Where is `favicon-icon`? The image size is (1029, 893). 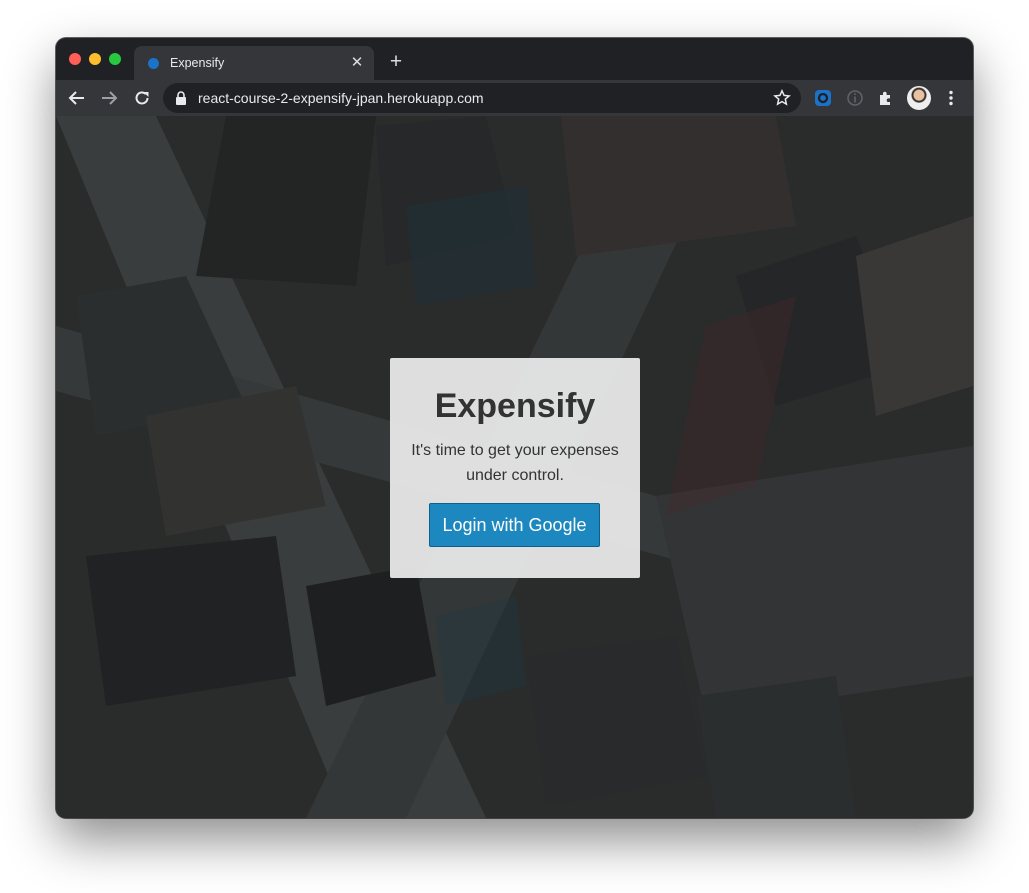
favicon-icon is located at coordinates (153, 63).